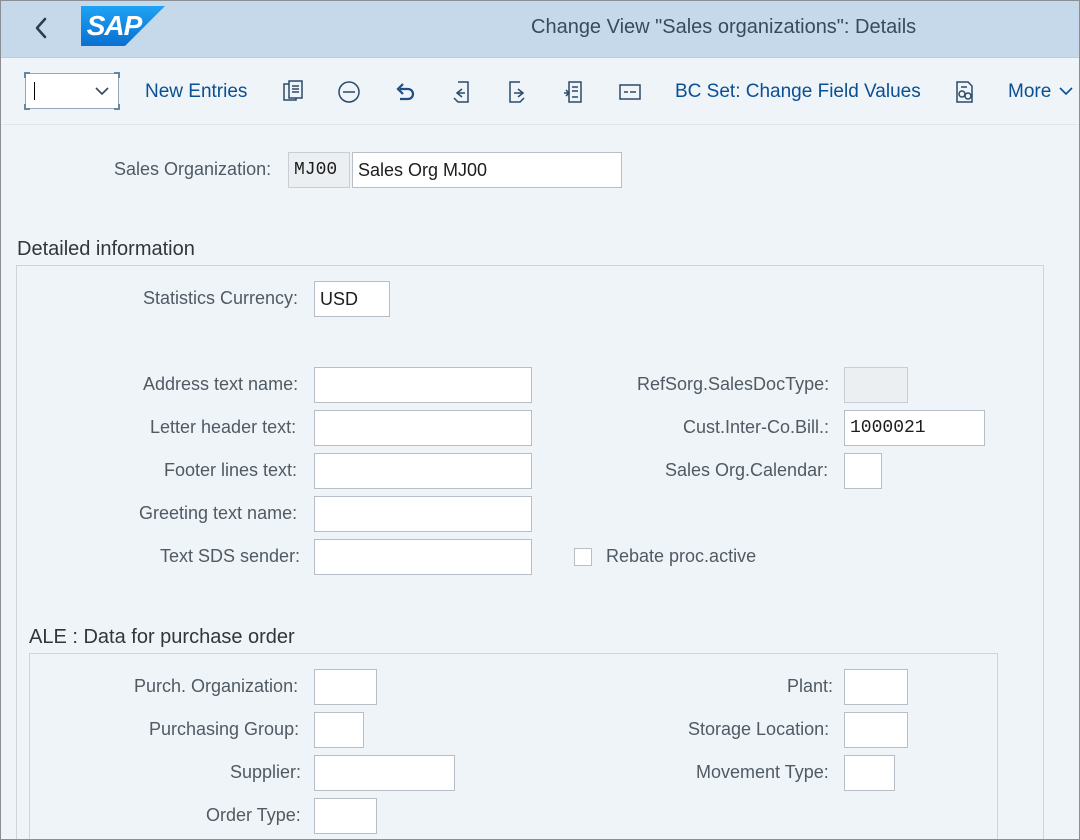  Describe the element at coordinates (574, 92) in the screenshot. I see `variable-list-icon` at that location.